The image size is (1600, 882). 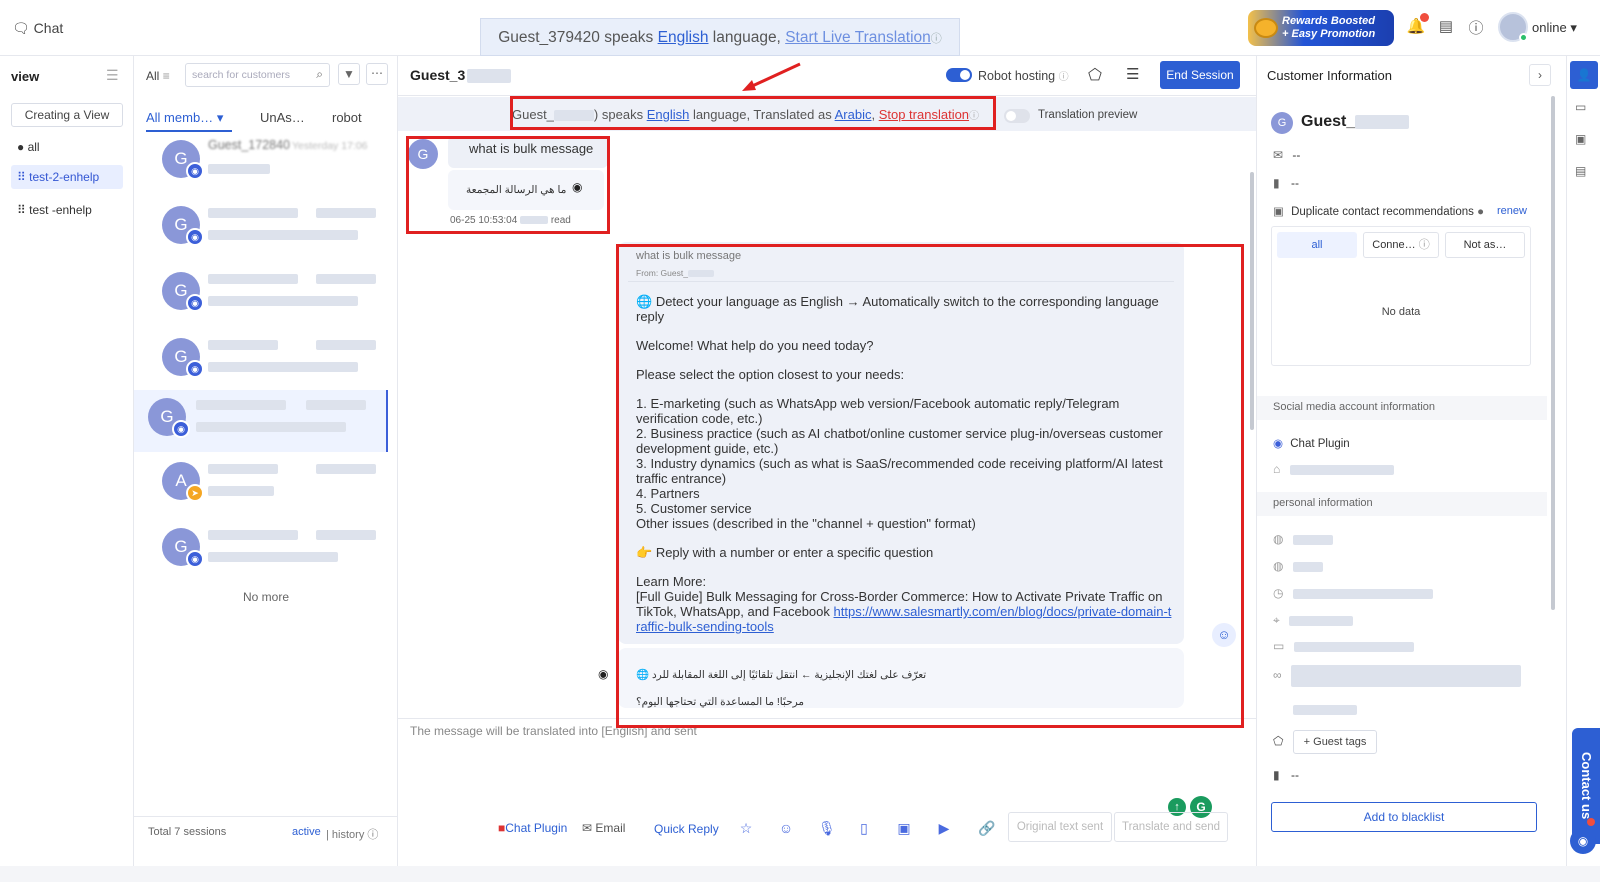 I want to click on history-tab: | history ⓘ, so click(x=352, y=834).